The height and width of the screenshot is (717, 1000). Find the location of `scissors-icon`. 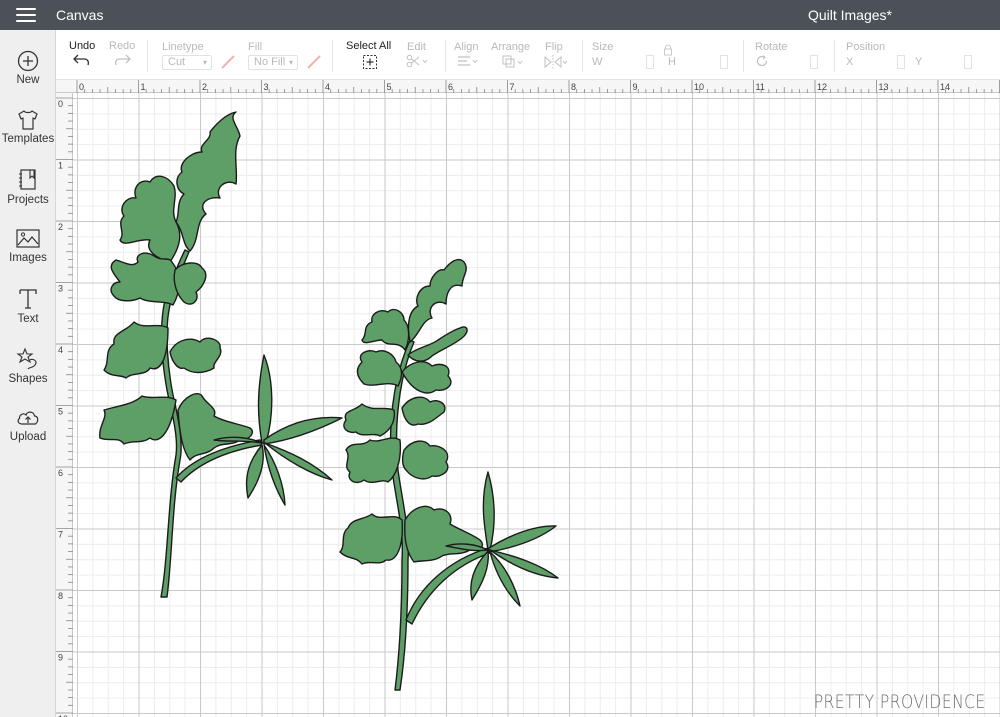

scissors-icon is located at coordinates (417, 61).